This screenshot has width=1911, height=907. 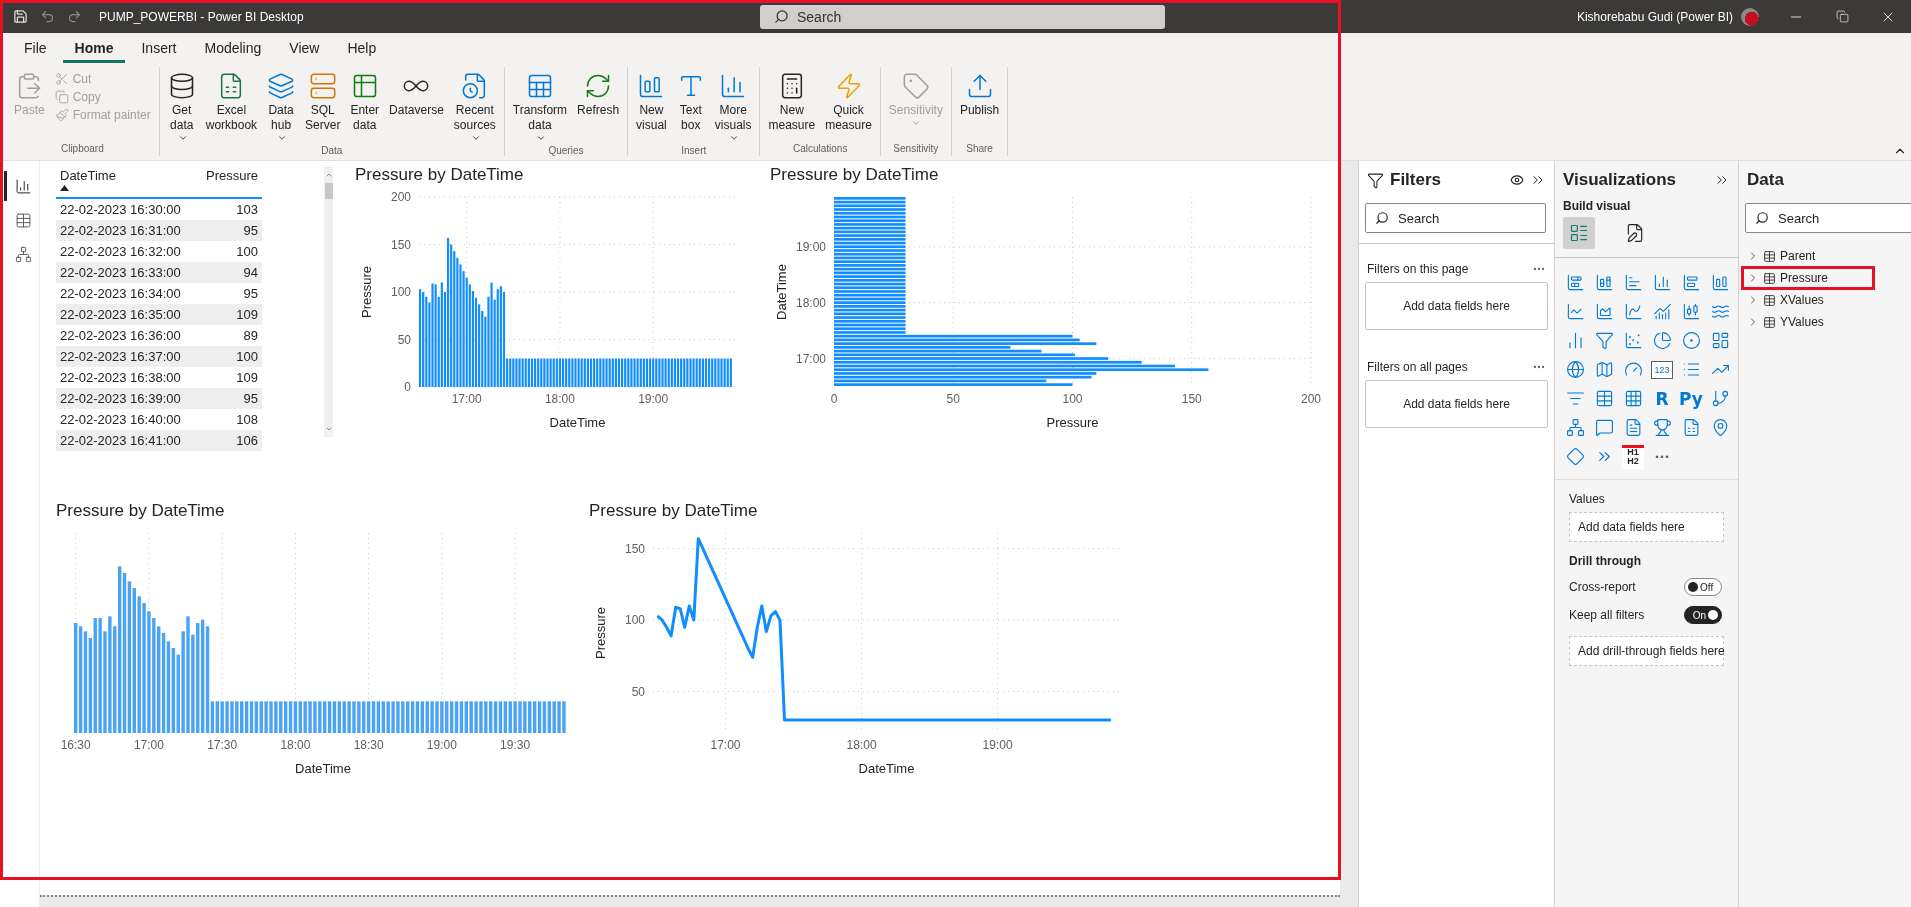 What do you see at coordinates (694, 151) in the screenshot?
I see `group-label: Insert` at bounding box center [694, 151].